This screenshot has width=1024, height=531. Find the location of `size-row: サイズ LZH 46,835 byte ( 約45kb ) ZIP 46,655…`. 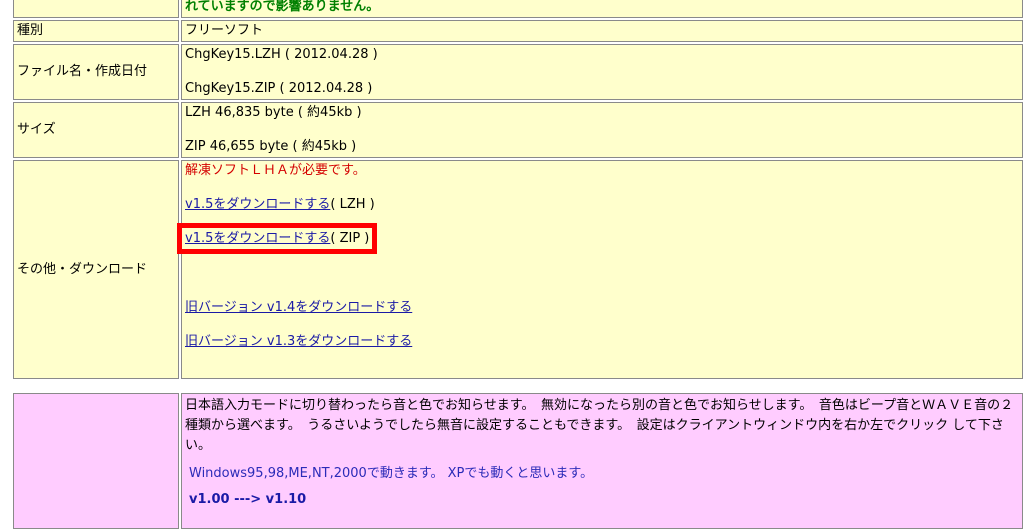

size-row: サイズ LZH 46,835 byte ( 約45kb ) ZIP 46,655… is located at coordinates (518, 130).